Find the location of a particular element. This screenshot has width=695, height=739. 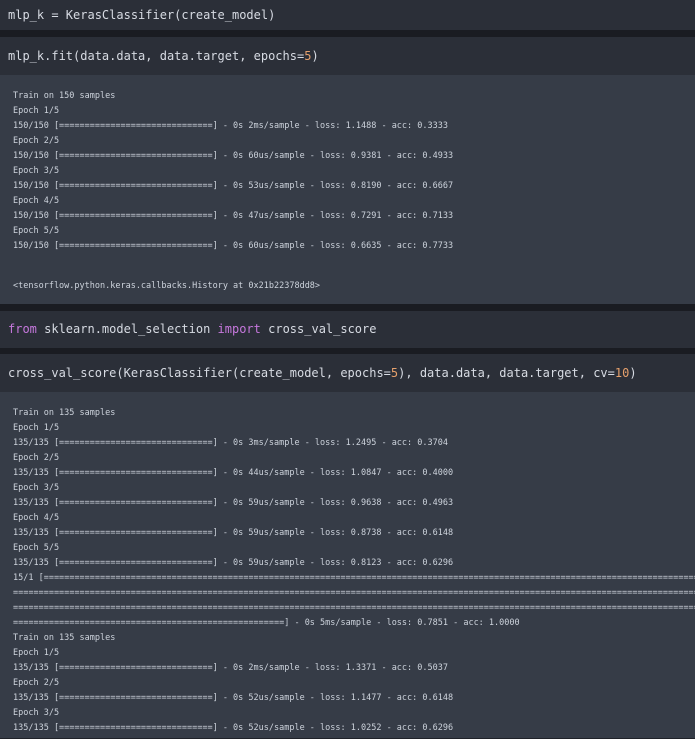

code-cell-1: mlp_k = KerasClassifier(create_model) is located at coordinates (347, 15).